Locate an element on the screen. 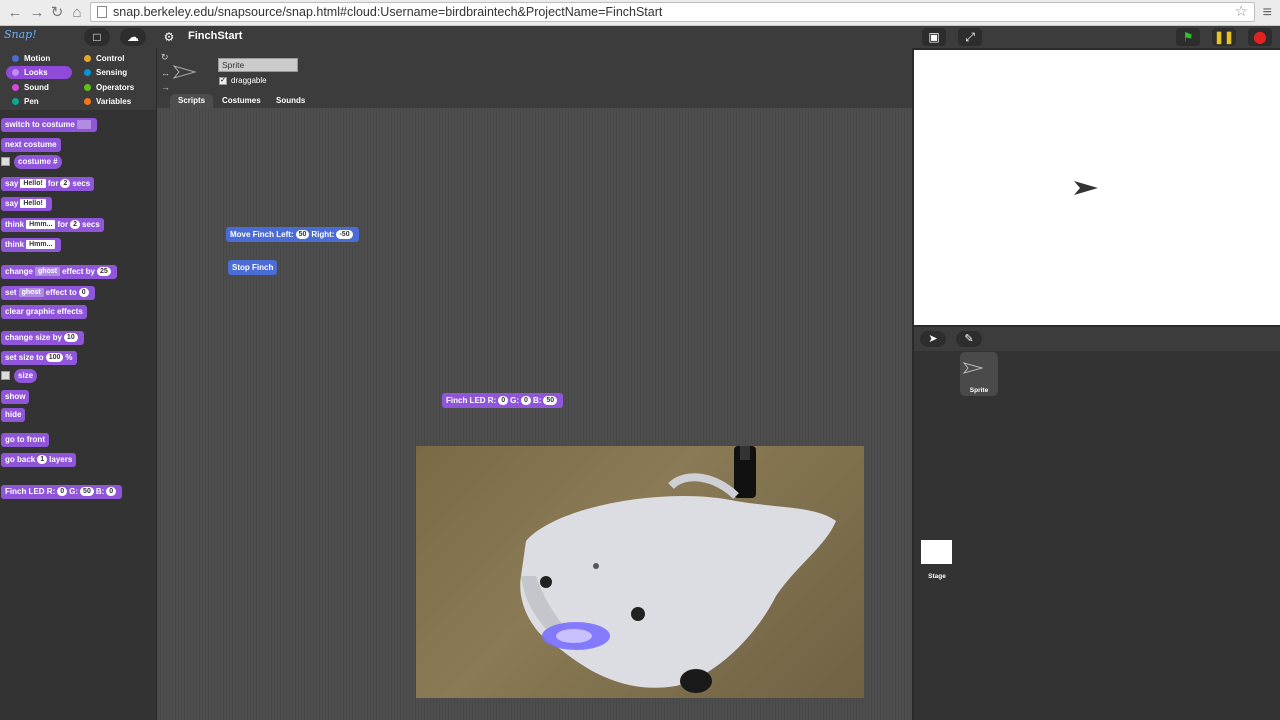 The height and width of the screenshot is (720, 1280). block-label: go to front is located at coordinates (25, 439).